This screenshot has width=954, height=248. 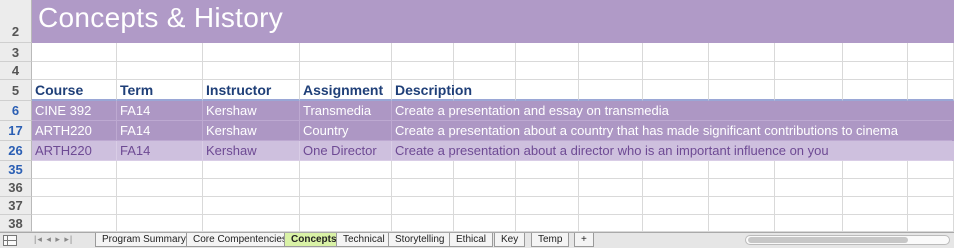 What do you see at coordinates (16, 131) in the screenshot?
I see `row-number: 17` at bounding box center [16, 131].